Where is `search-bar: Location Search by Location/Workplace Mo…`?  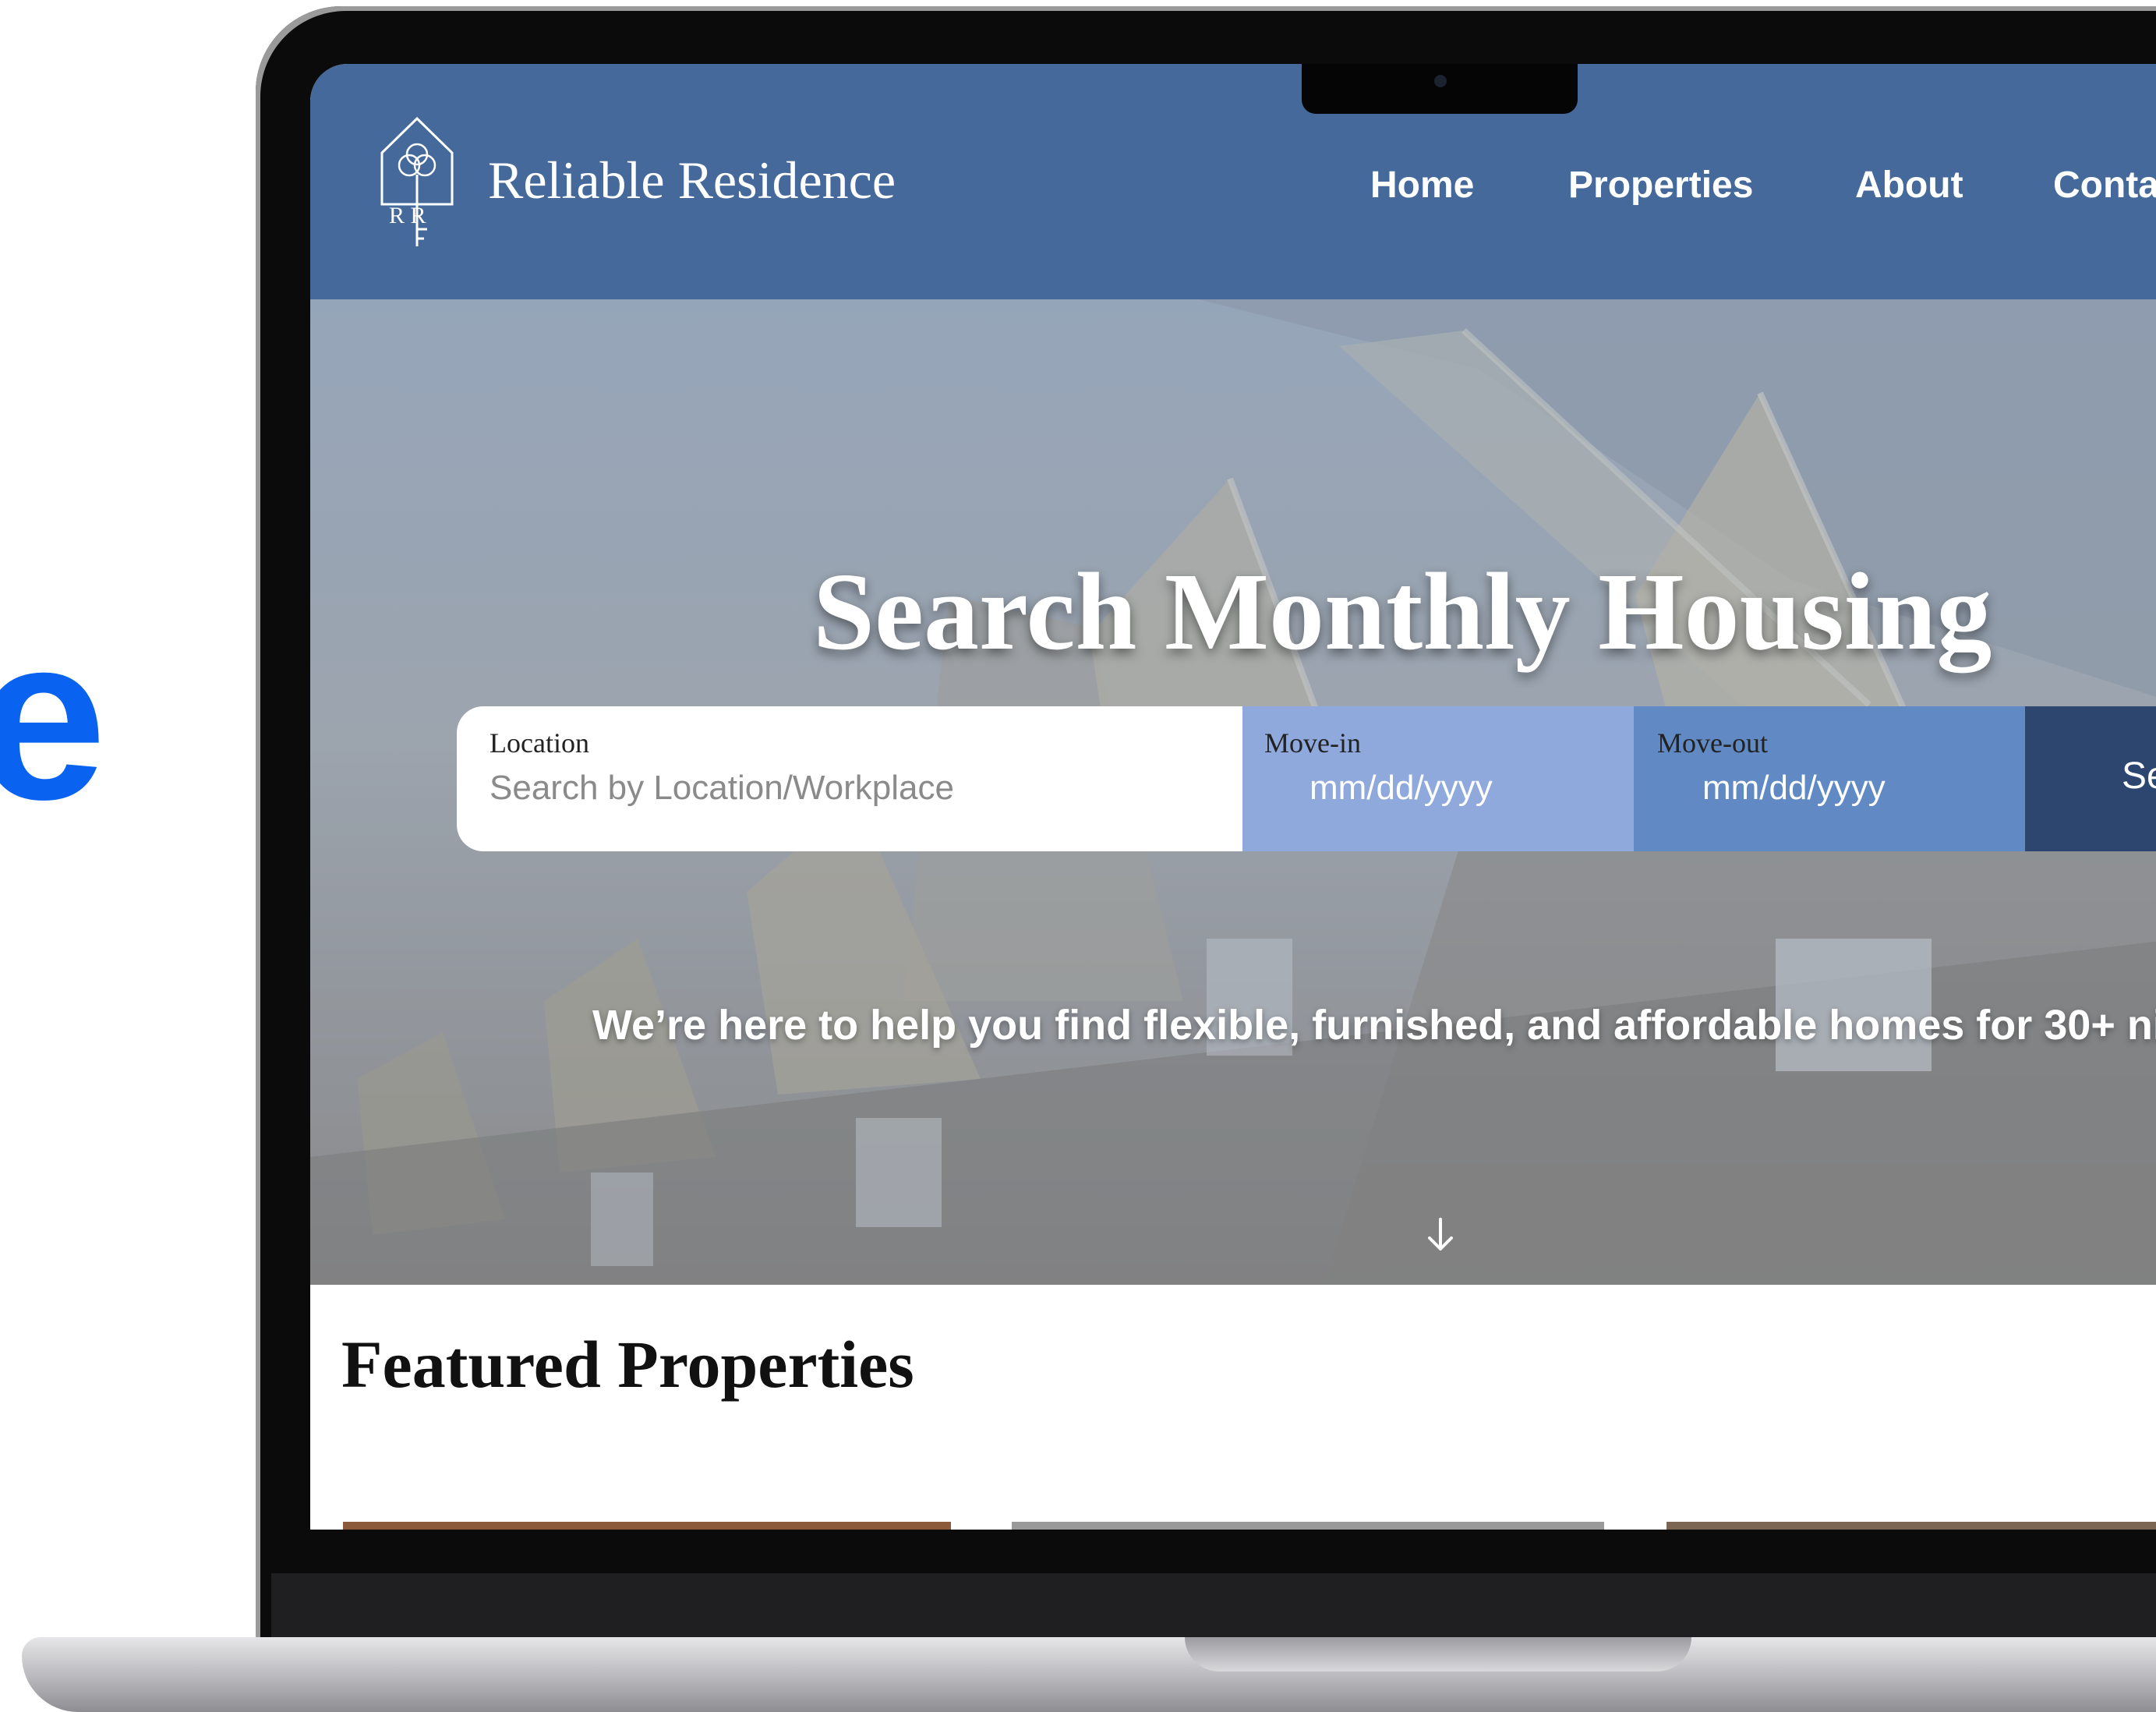 search-bar: Location Search by Location/Workplace Mo… is located at coordinates (1306, 778).